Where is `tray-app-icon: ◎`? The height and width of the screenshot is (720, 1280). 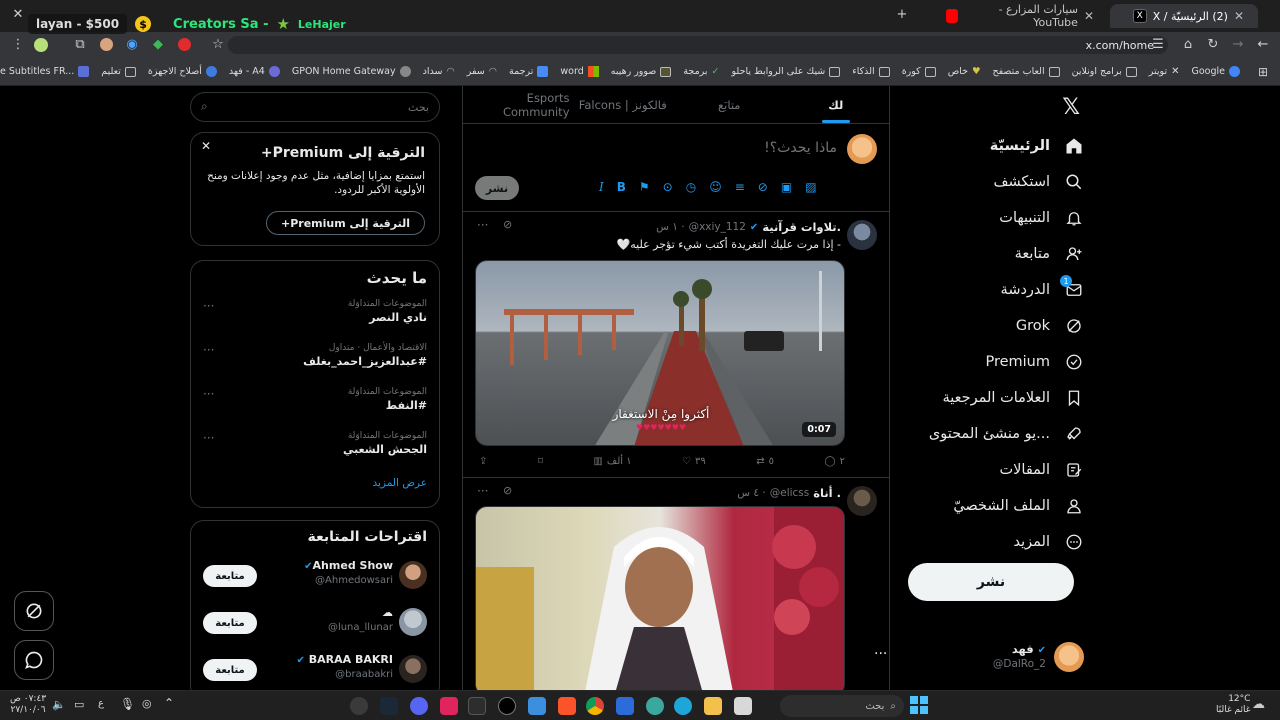
tray-app-icon: ◎ is located at coordinates (147, 703).